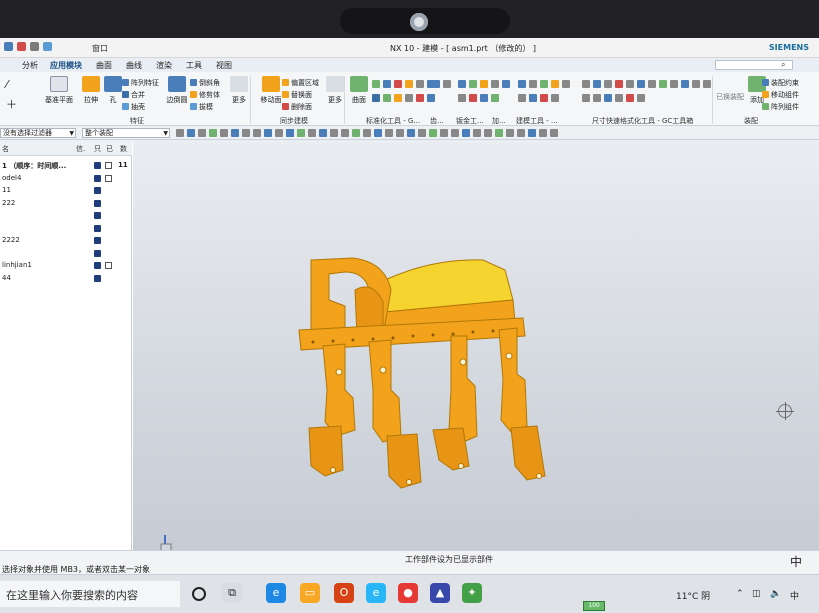  Describe the element at coordinates (594, 606) in the screenshot. I see `battery-indicator: 100` at that location.